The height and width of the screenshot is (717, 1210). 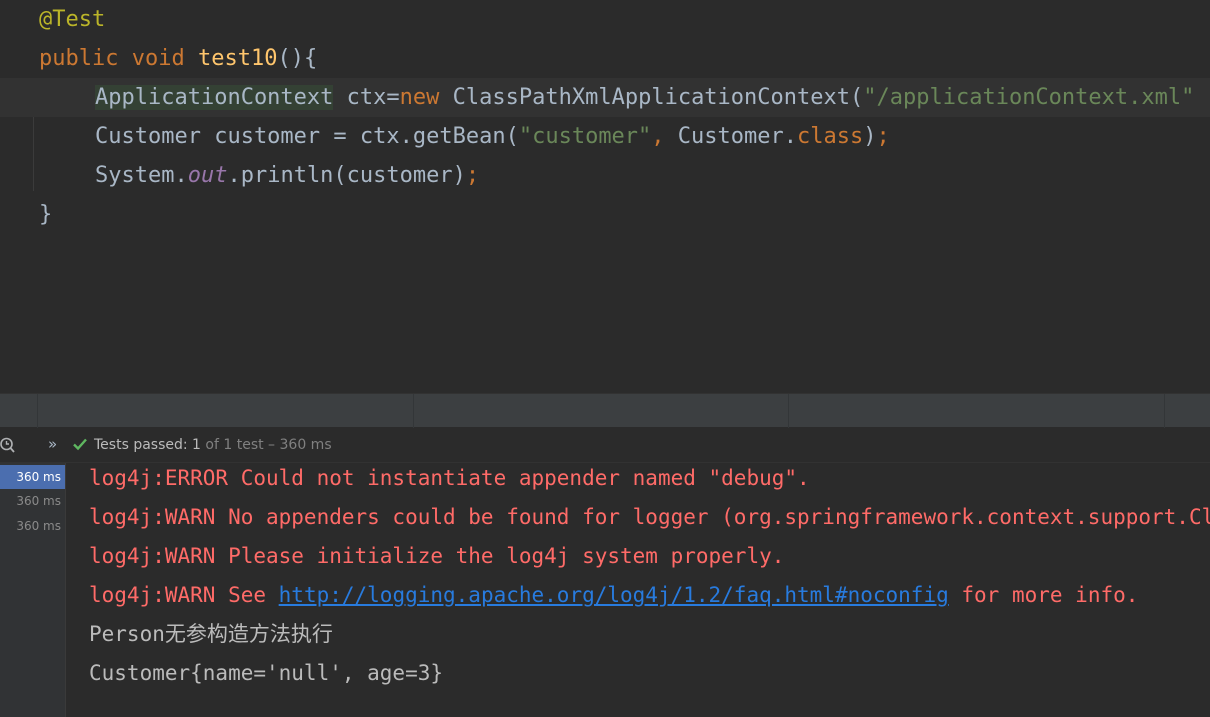 I want to click on passed-count: 1, so click(x=196, y=445).